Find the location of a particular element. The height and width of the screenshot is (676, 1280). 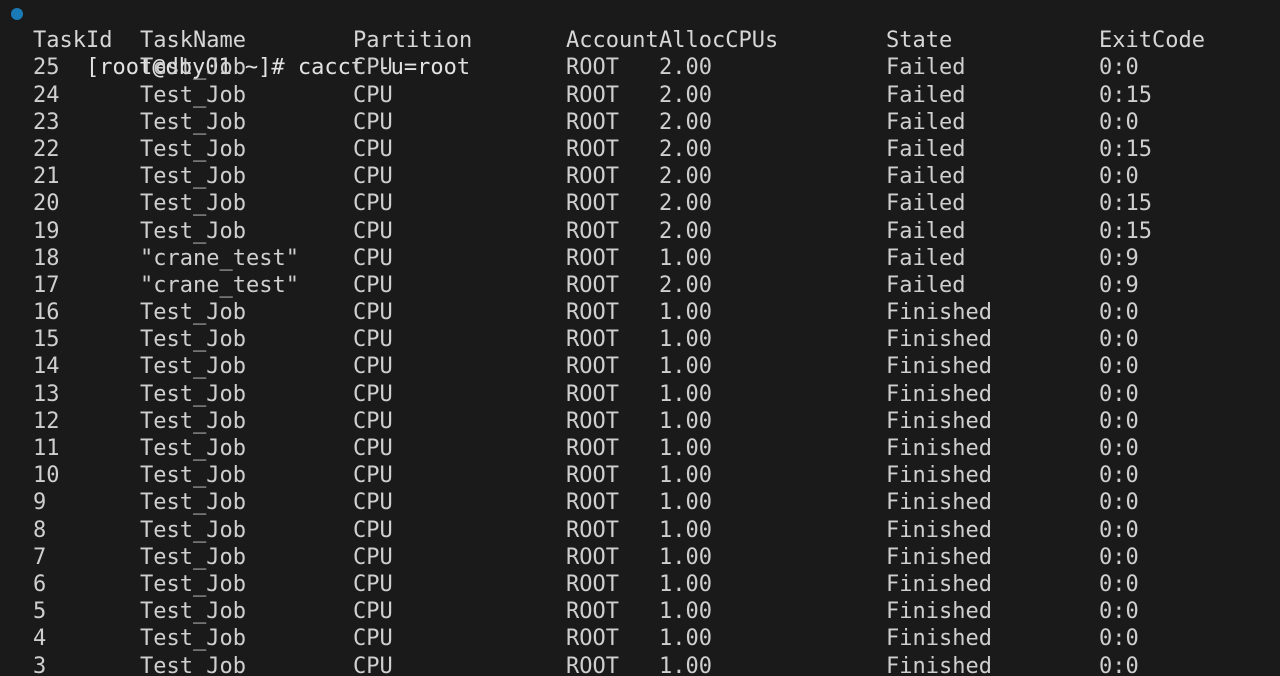

cell-taskid: 24 is located at coordinates (46, 95).